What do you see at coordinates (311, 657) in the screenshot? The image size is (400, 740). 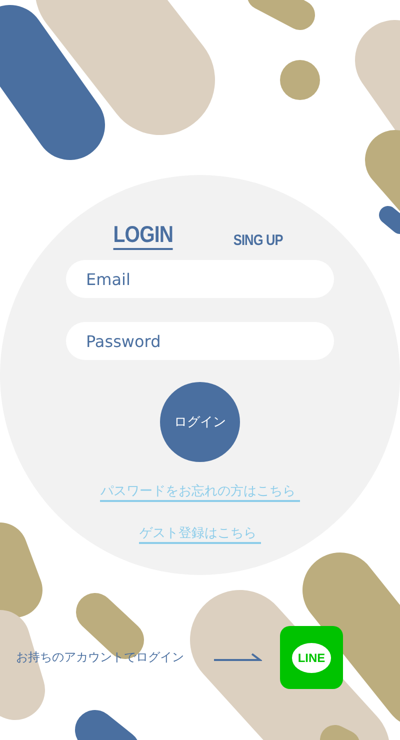 I see `line-login-button: LINE` at bounding box center [311, 657].